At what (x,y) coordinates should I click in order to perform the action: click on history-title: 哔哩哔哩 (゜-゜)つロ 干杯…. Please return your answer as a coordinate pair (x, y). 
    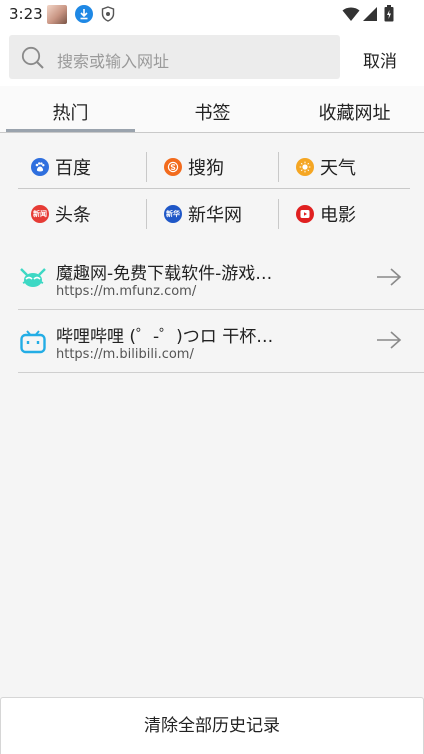
    Looking at the image, I should click on (165, 337).